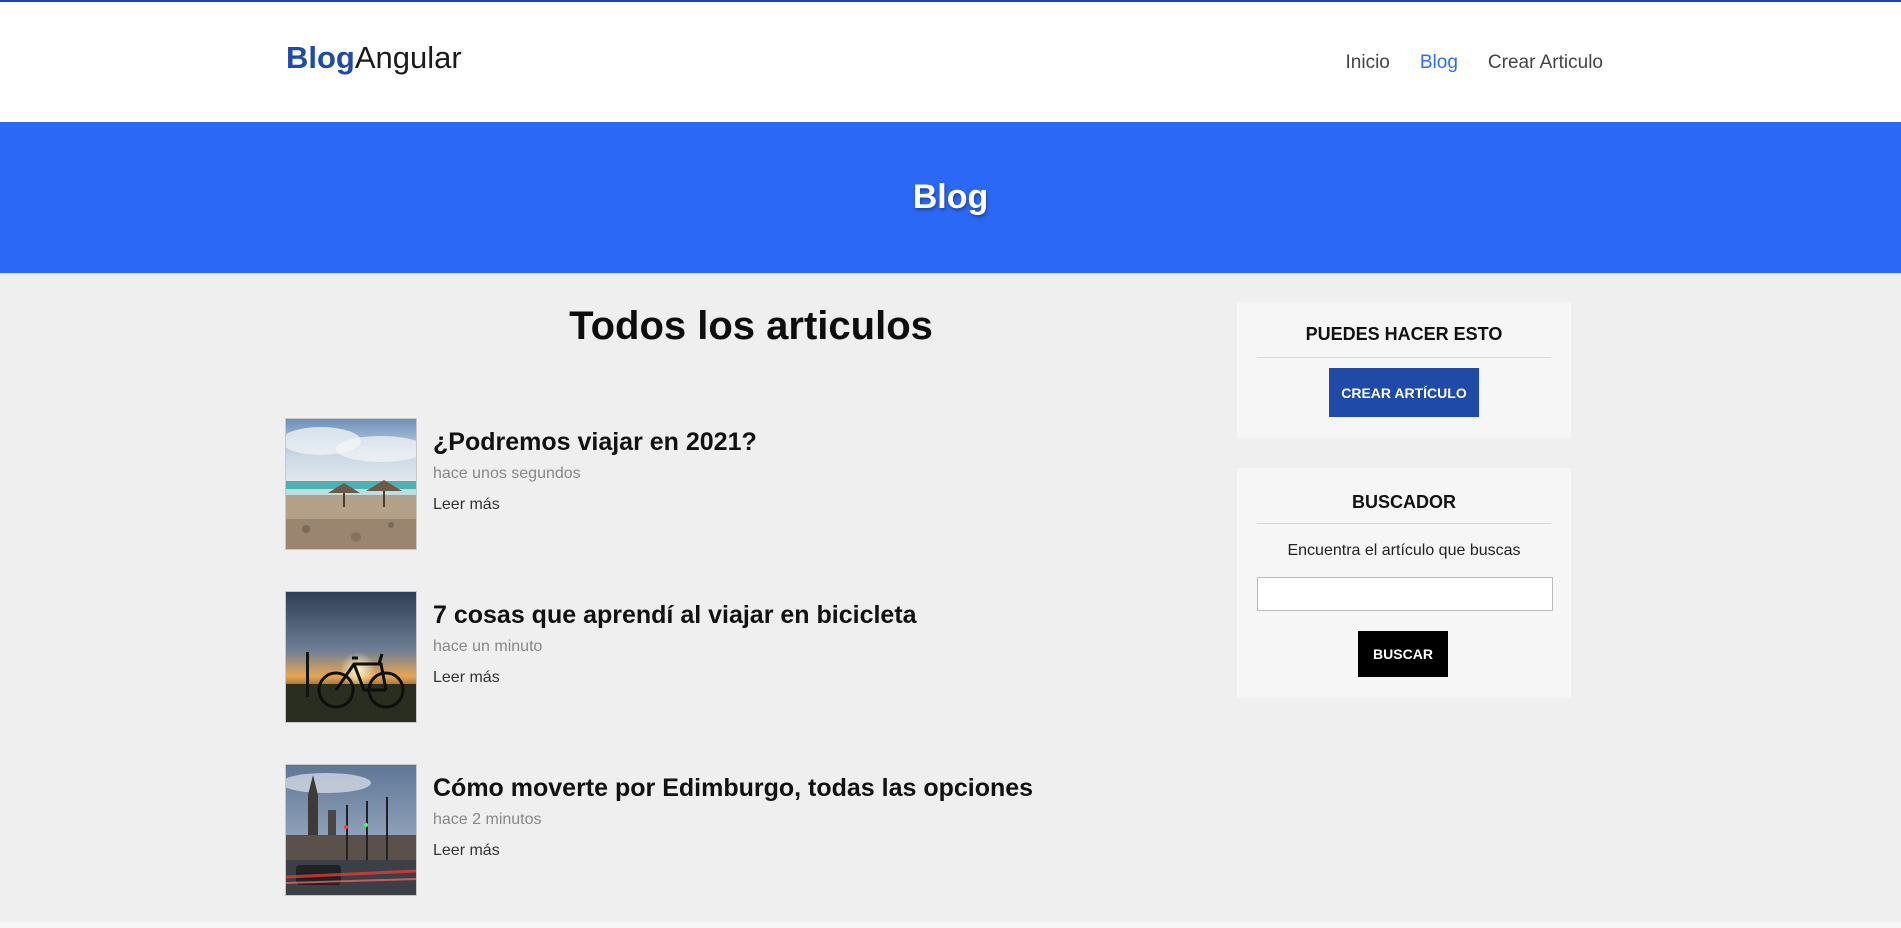 Image resolution: width=1901 pixels, height=928 pixels. What do you see at coordinates (488, 646) in the screenshot?
I see `article-time: hace un minuto` at bounding box center [488, 646].